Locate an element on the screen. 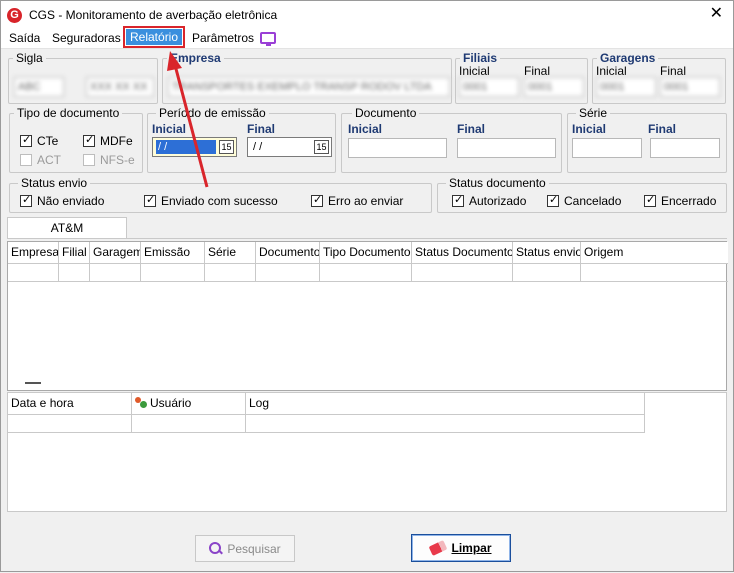 The width and height of the screenshot is (734, 573). nao-enviado-label: Não enviado is located at coordinates (71, 201).